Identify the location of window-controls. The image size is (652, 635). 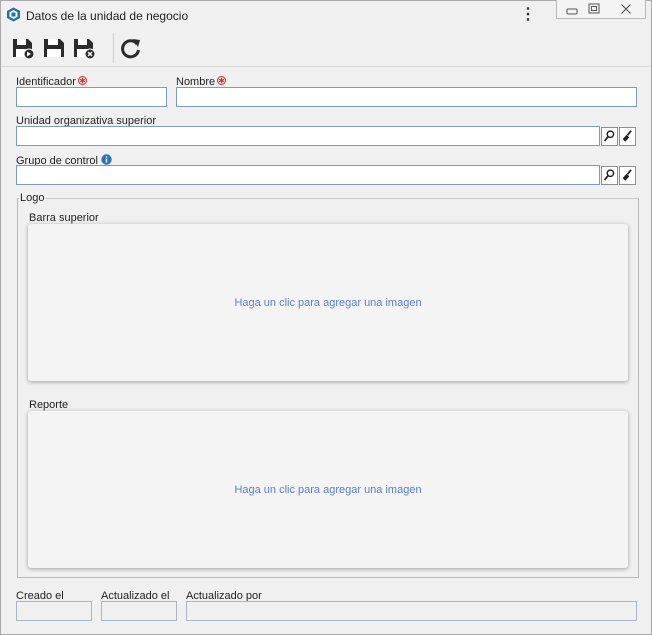
(601, 9).